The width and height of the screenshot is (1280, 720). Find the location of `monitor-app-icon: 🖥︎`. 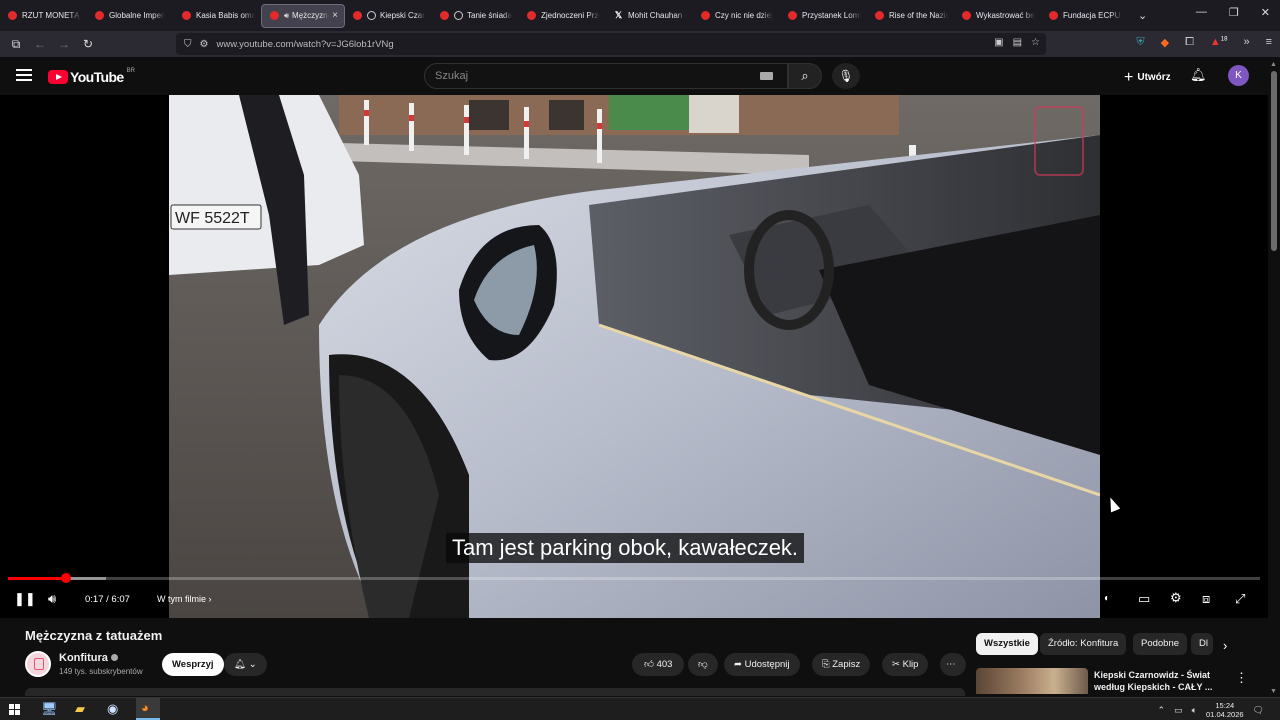

monitor-app-icon: 🖥︎ is located at coordinates (49, 709).